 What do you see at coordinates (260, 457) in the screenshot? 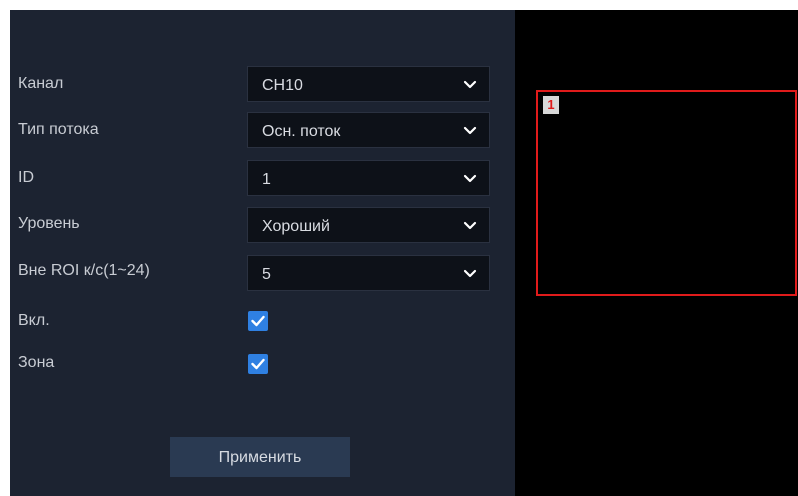
I see `apply-button: Применить` at bounding box center [260, 457].